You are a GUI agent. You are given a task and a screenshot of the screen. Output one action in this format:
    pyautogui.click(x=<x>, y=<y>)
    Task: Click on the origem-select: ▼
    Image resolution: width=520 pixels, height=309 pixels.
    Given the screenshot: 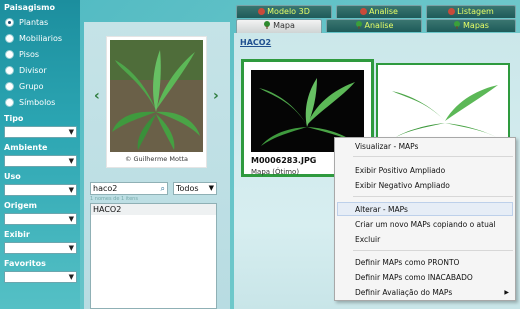 What is the action you would take?
    pyautogui.click(x=40, y=219)
    